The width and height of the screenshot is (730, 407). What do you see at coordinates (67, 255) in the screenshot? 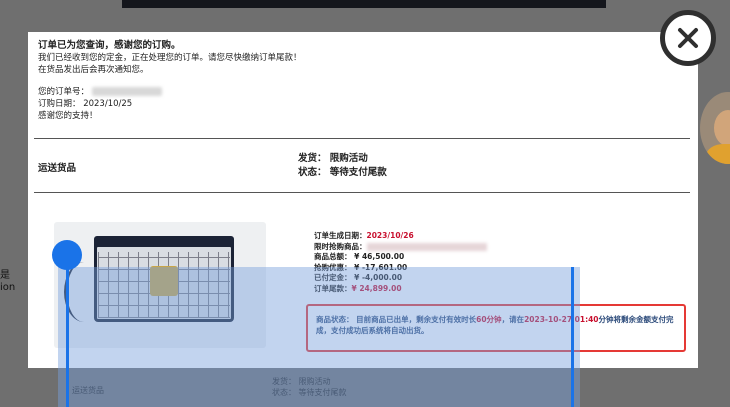
I see `selection-handle-start` at bounding box center [67, 255].